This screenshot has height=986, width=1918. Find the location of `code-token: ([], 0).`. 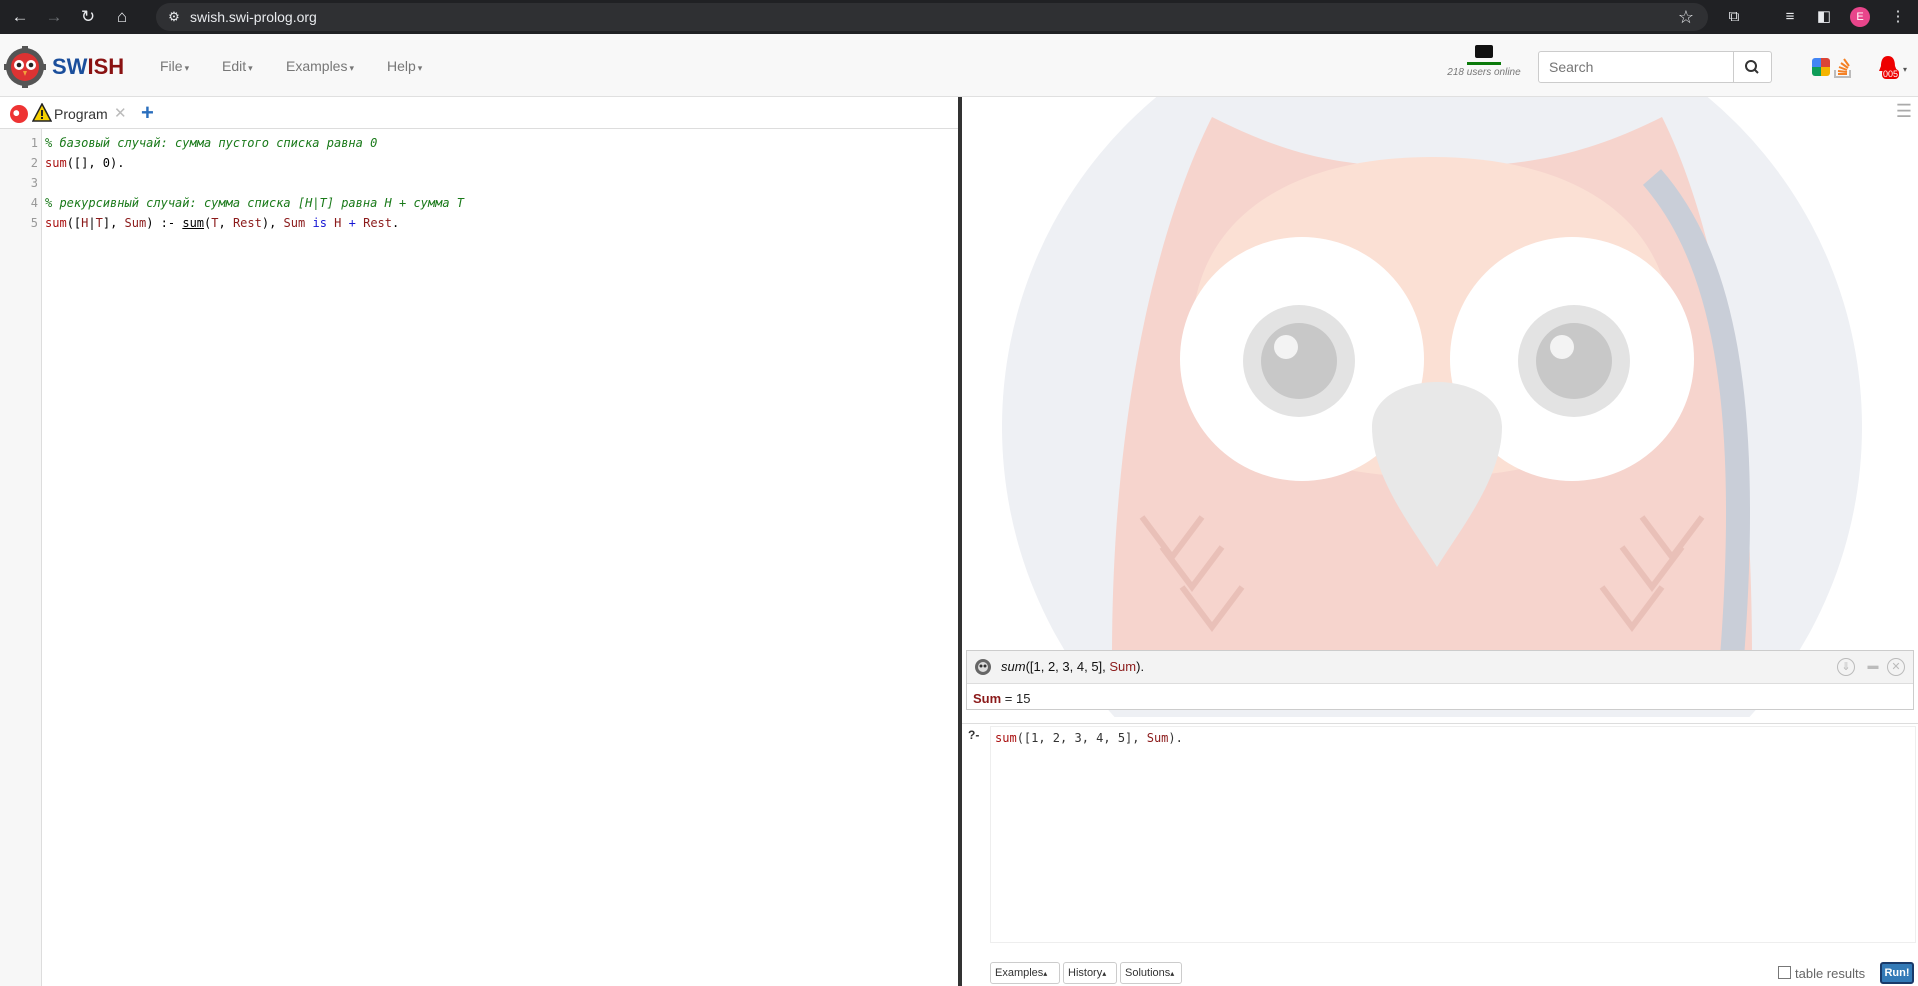

code-token: ([], 0). is located at coordinates (95, 163).